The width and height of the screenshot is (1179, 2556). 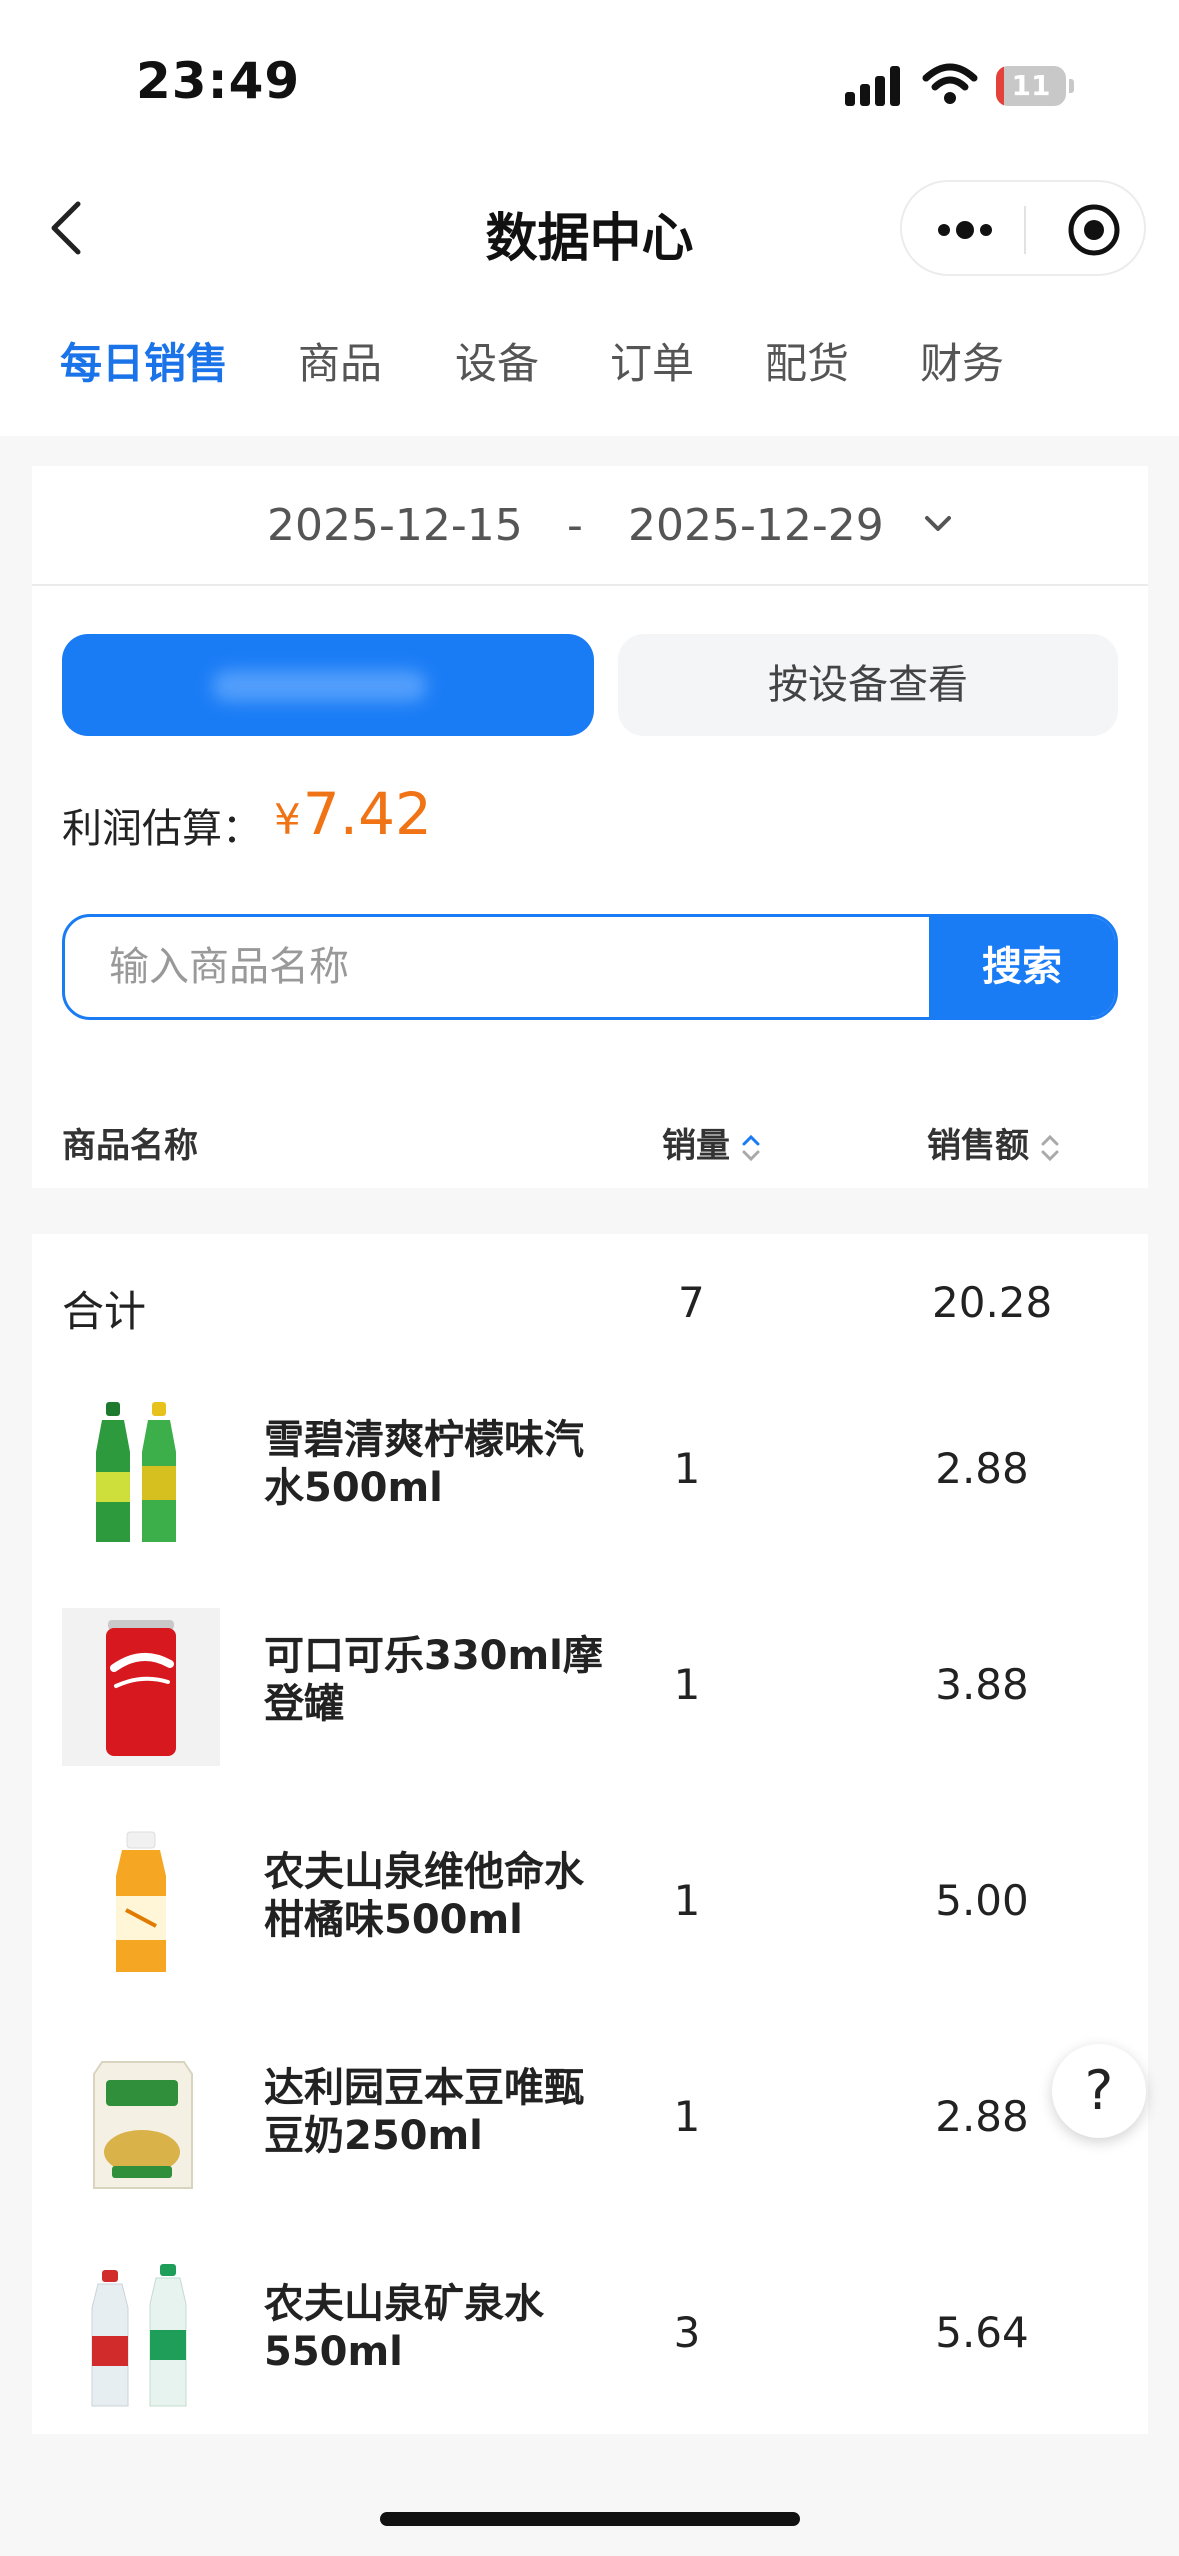 I want to click on header-qty: 销量, so click(x=712, y=1142).